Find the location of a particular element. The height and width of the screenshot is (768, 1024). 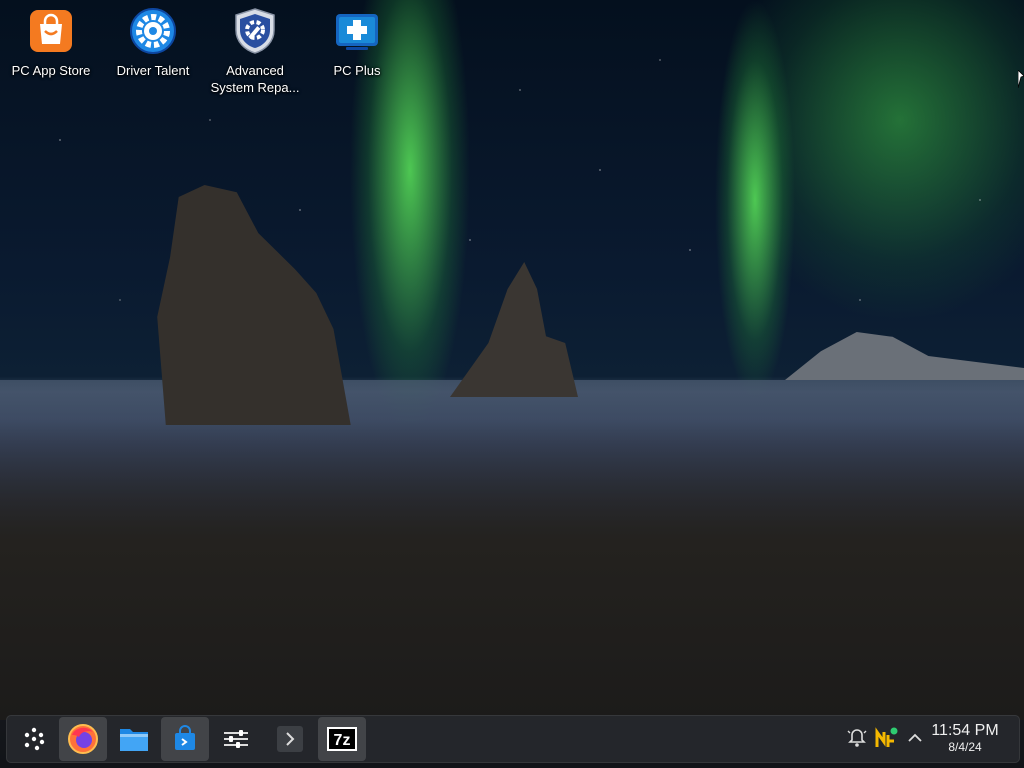

taskbar-7zip-button: 7z is located at coordinates (342, 739).